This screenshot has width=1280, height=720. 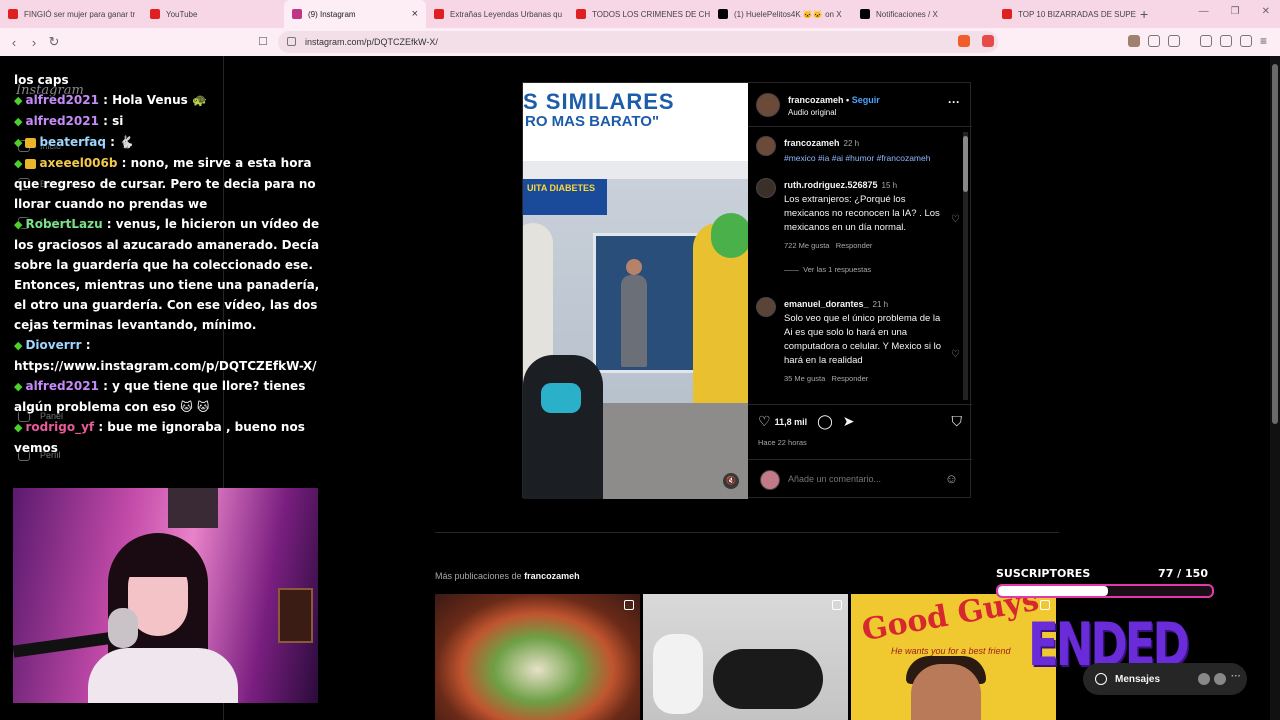 I want to click on site-info-icon, so click(x=291, y=41).